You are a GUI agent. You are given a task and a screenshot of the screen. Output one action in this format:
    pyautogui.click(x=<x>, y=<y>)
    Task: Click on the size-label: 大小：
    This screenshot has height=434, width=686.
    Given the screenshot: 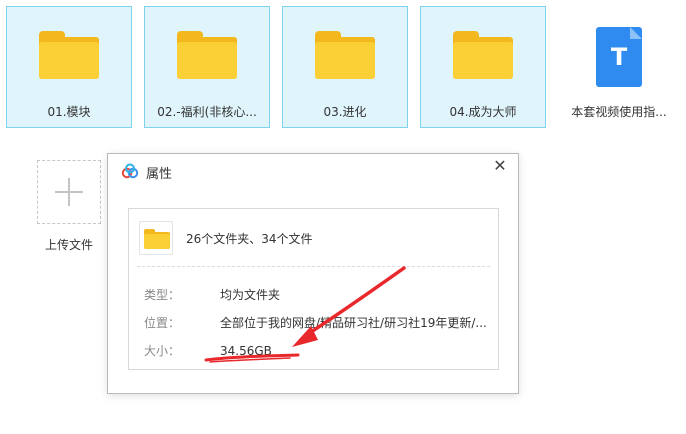 What is the action you would take?
    pyautogui.click(x=162, y=351)
    